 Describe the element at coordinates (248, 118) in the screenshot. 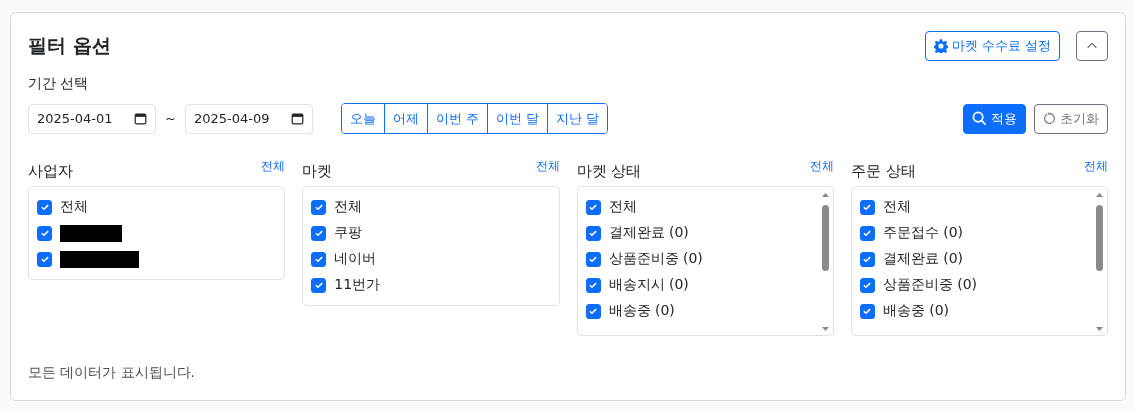

I see `date-field: 2025-04-09` at that location.